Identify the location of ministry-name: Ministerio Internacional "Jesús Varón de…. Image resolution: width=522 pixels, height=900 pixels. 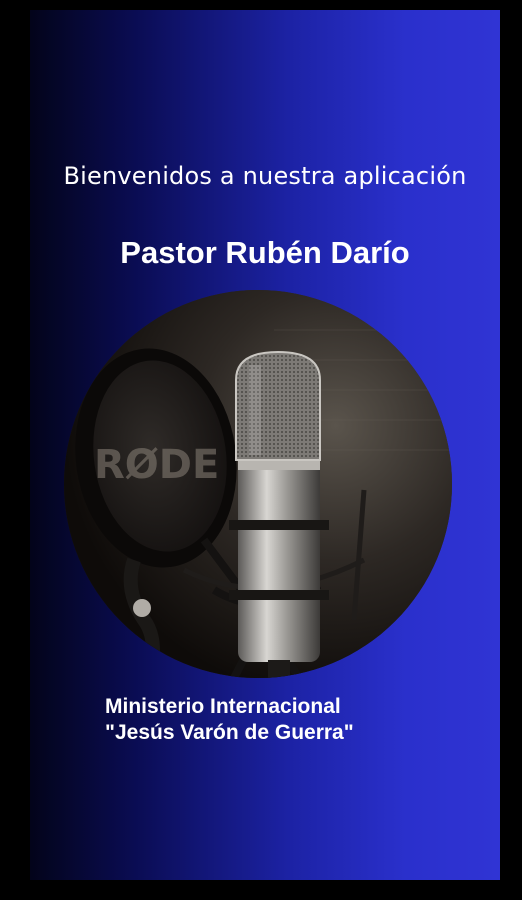
(229, 720).